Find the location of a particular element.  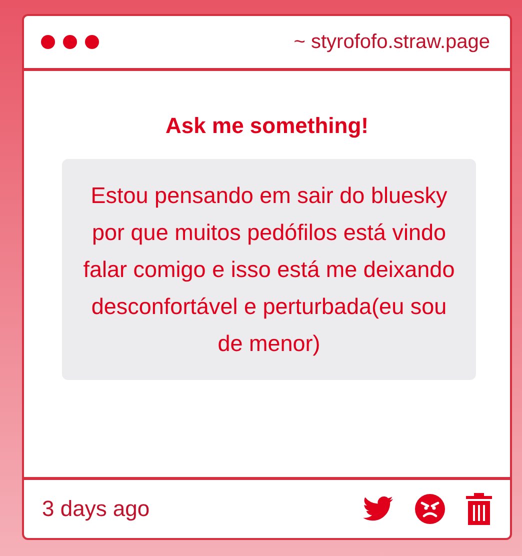

page-title: Ask me something! is located at coordinates (267, 126).